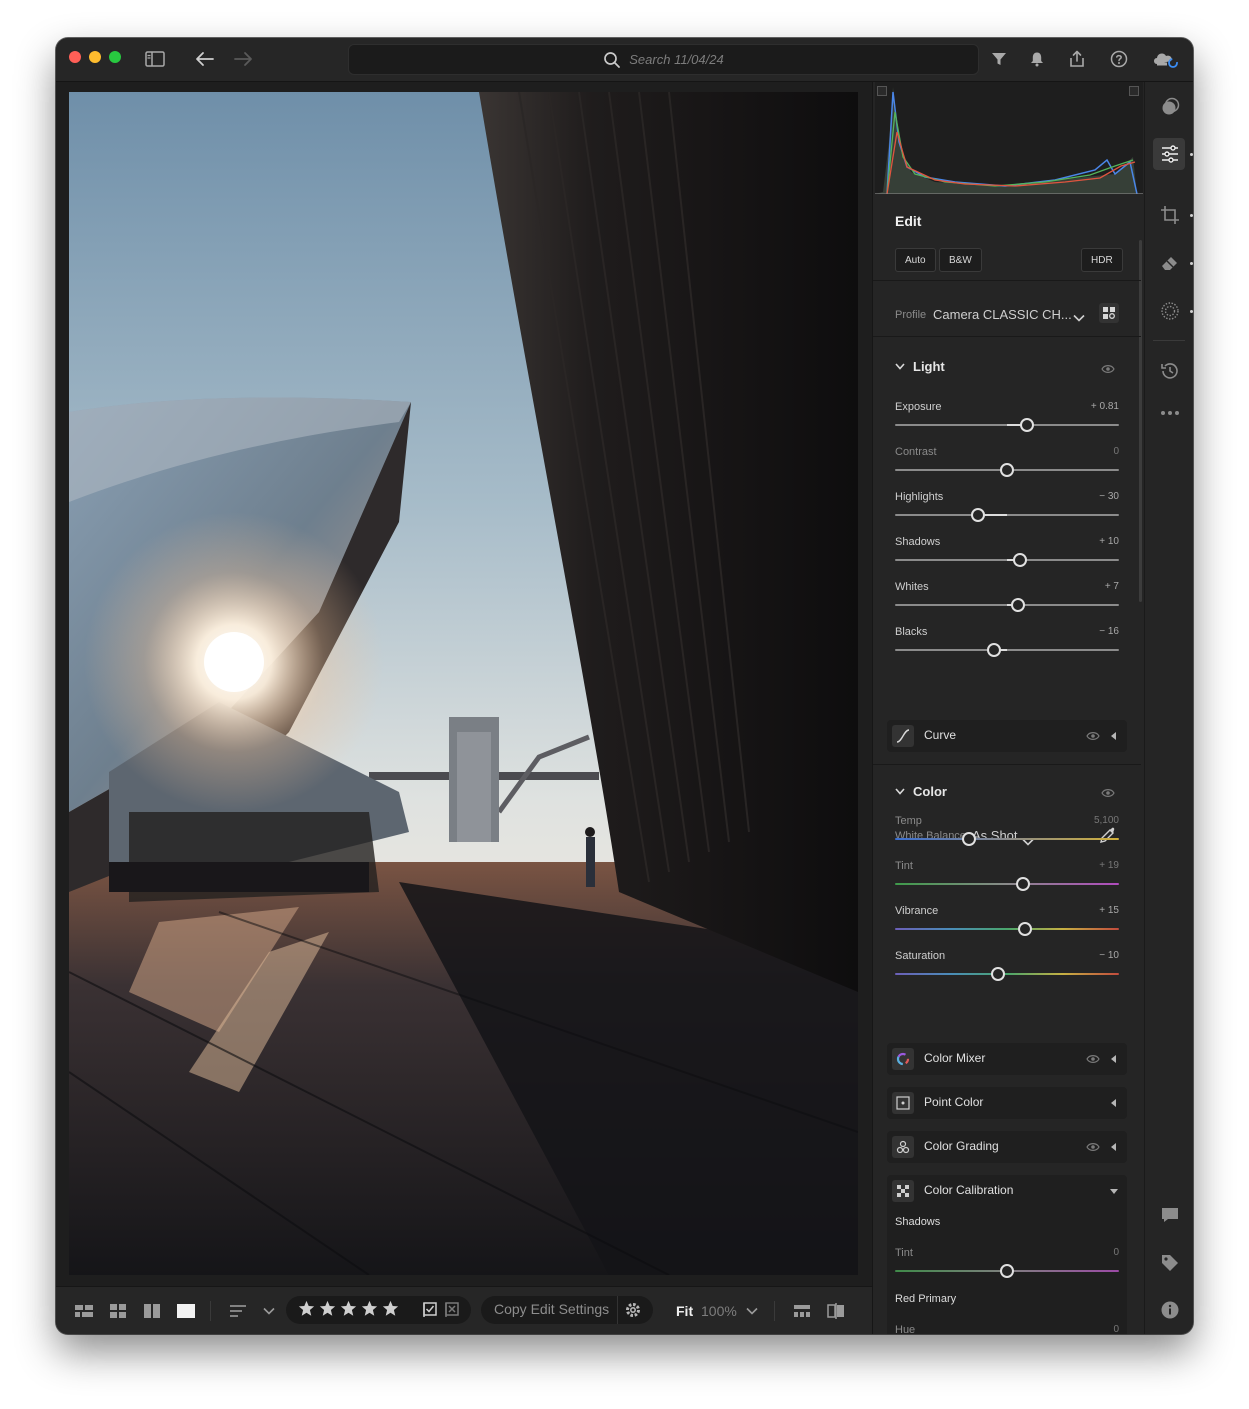 Image resolution: width=1249 pixels, height=1409 pixels. I want to click on profile-browser-icon, so click(1109, 313).